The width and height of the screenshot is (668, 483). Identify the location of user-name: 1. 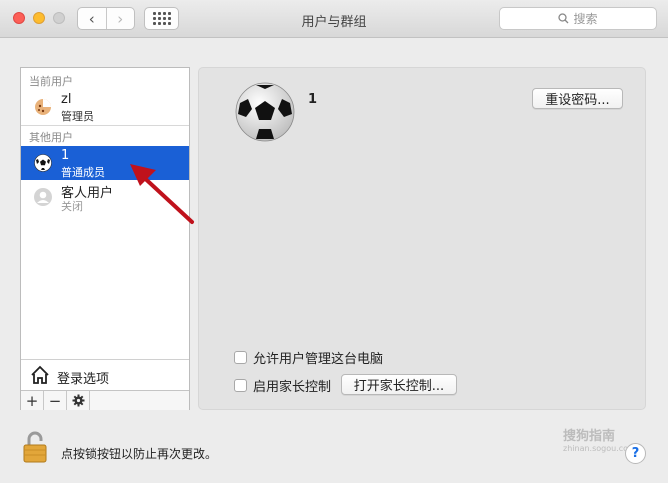
(65, 155).